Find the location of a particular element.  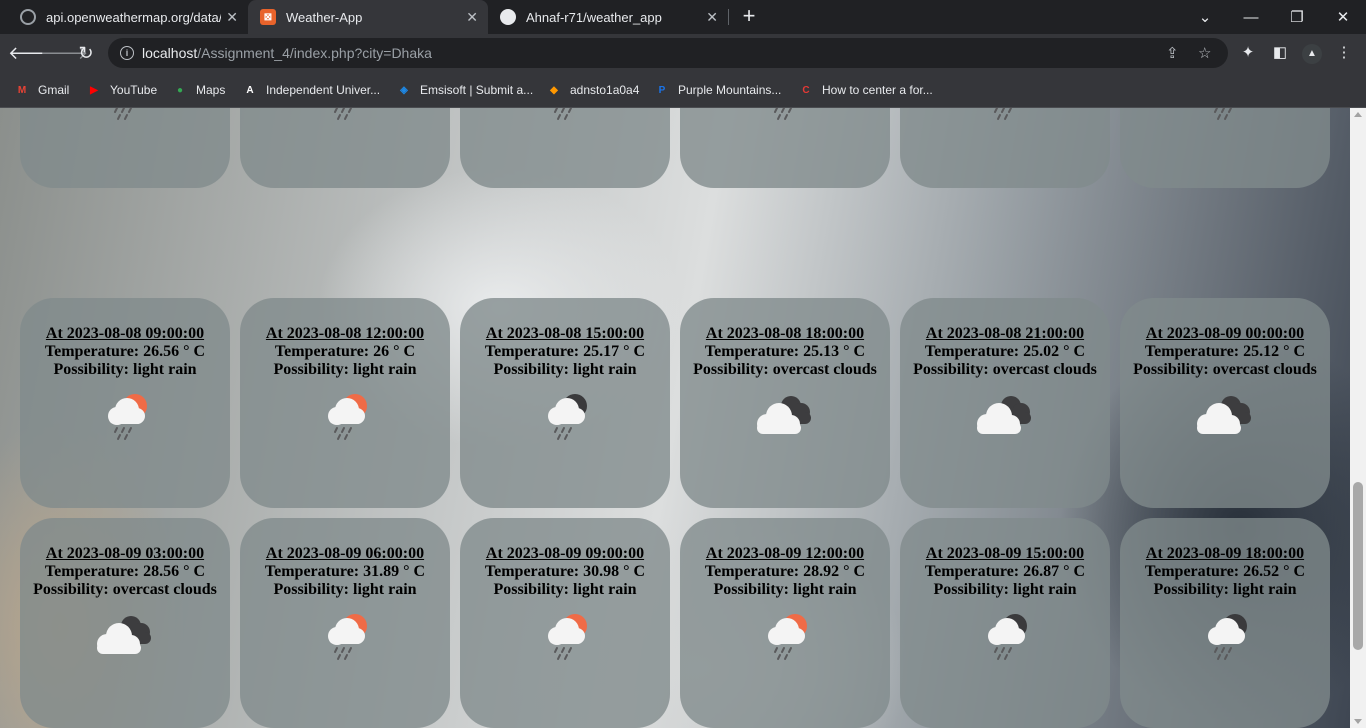

bookmark-item: ◆ adnsto1a0a4 is located at coordinates (592, 90).